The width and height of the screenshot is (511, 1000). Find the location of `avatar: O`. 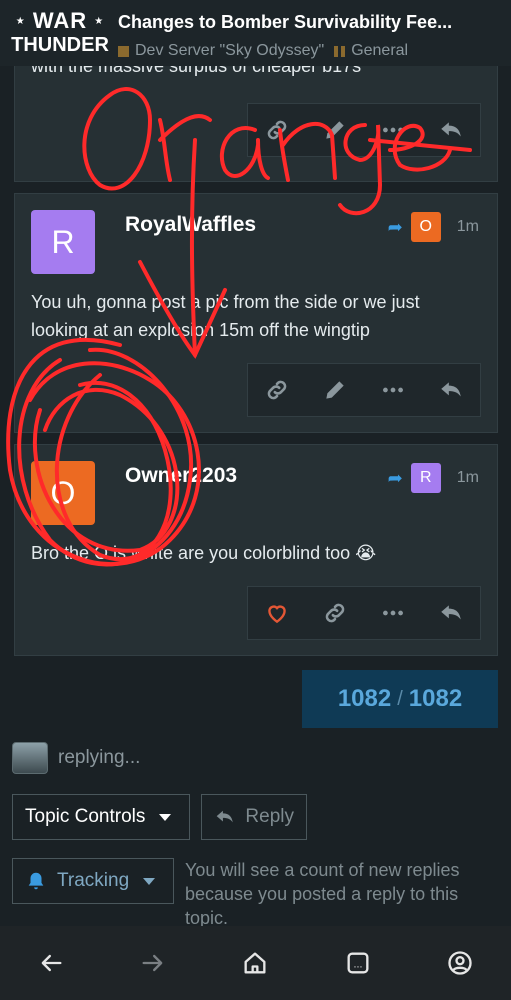

avatar: O is located at coordinates (63, 493).